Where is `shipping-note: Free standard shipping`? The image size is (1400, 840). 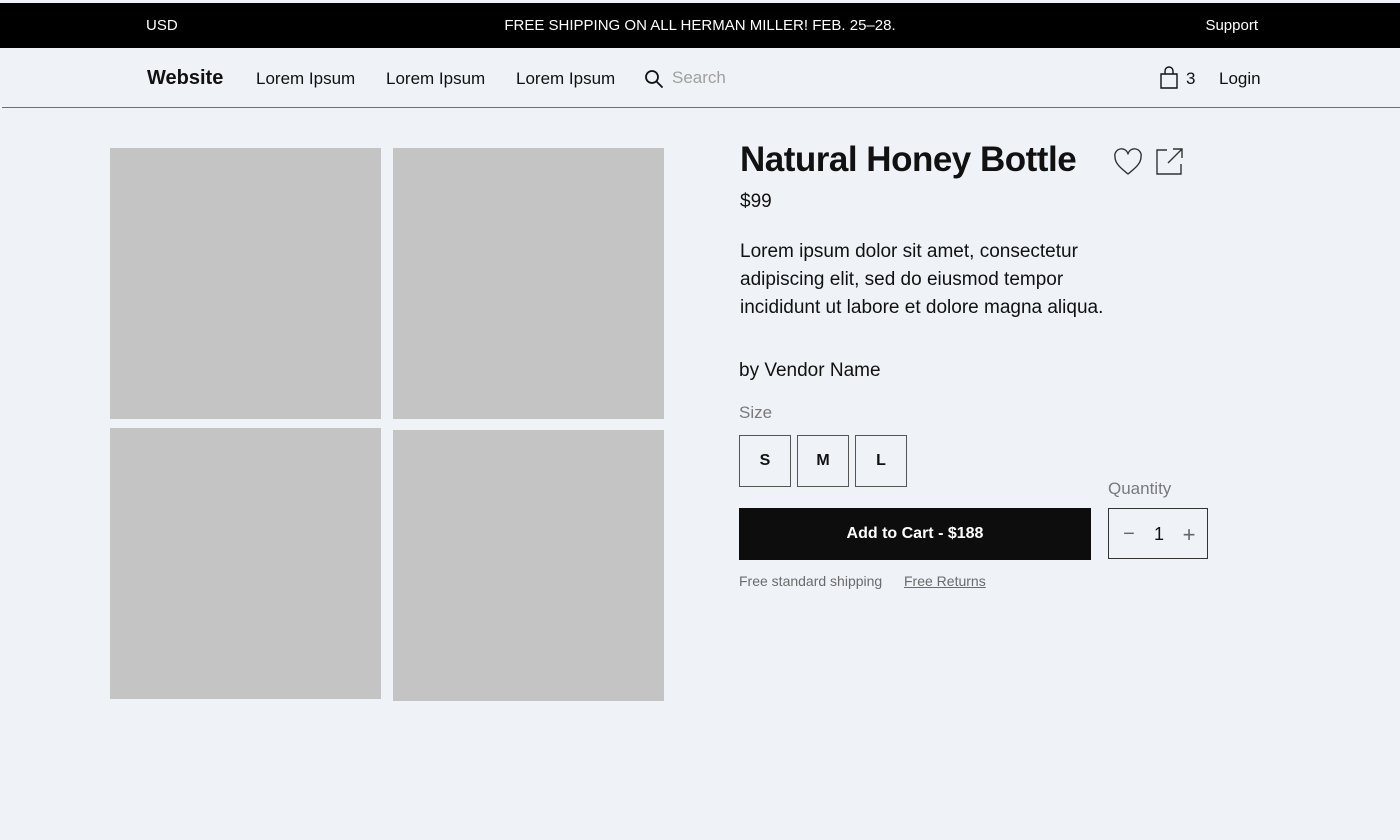
shipping-note: Free standard shipping is located at coordinates (811, 581).